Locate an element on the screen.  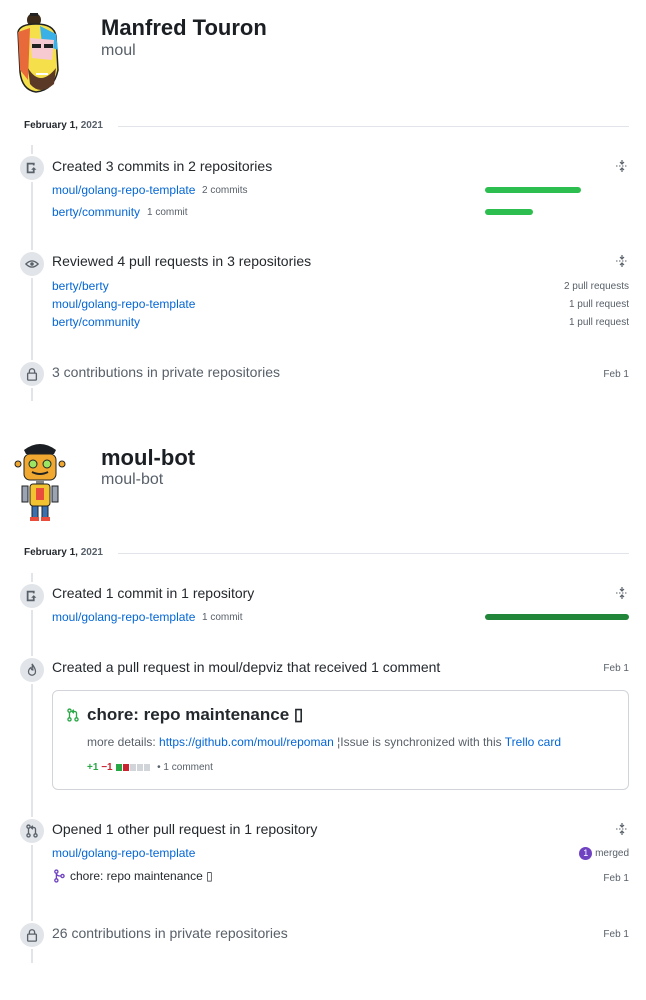
review-count: 2 pull requests is located at coordinates (596, 286).